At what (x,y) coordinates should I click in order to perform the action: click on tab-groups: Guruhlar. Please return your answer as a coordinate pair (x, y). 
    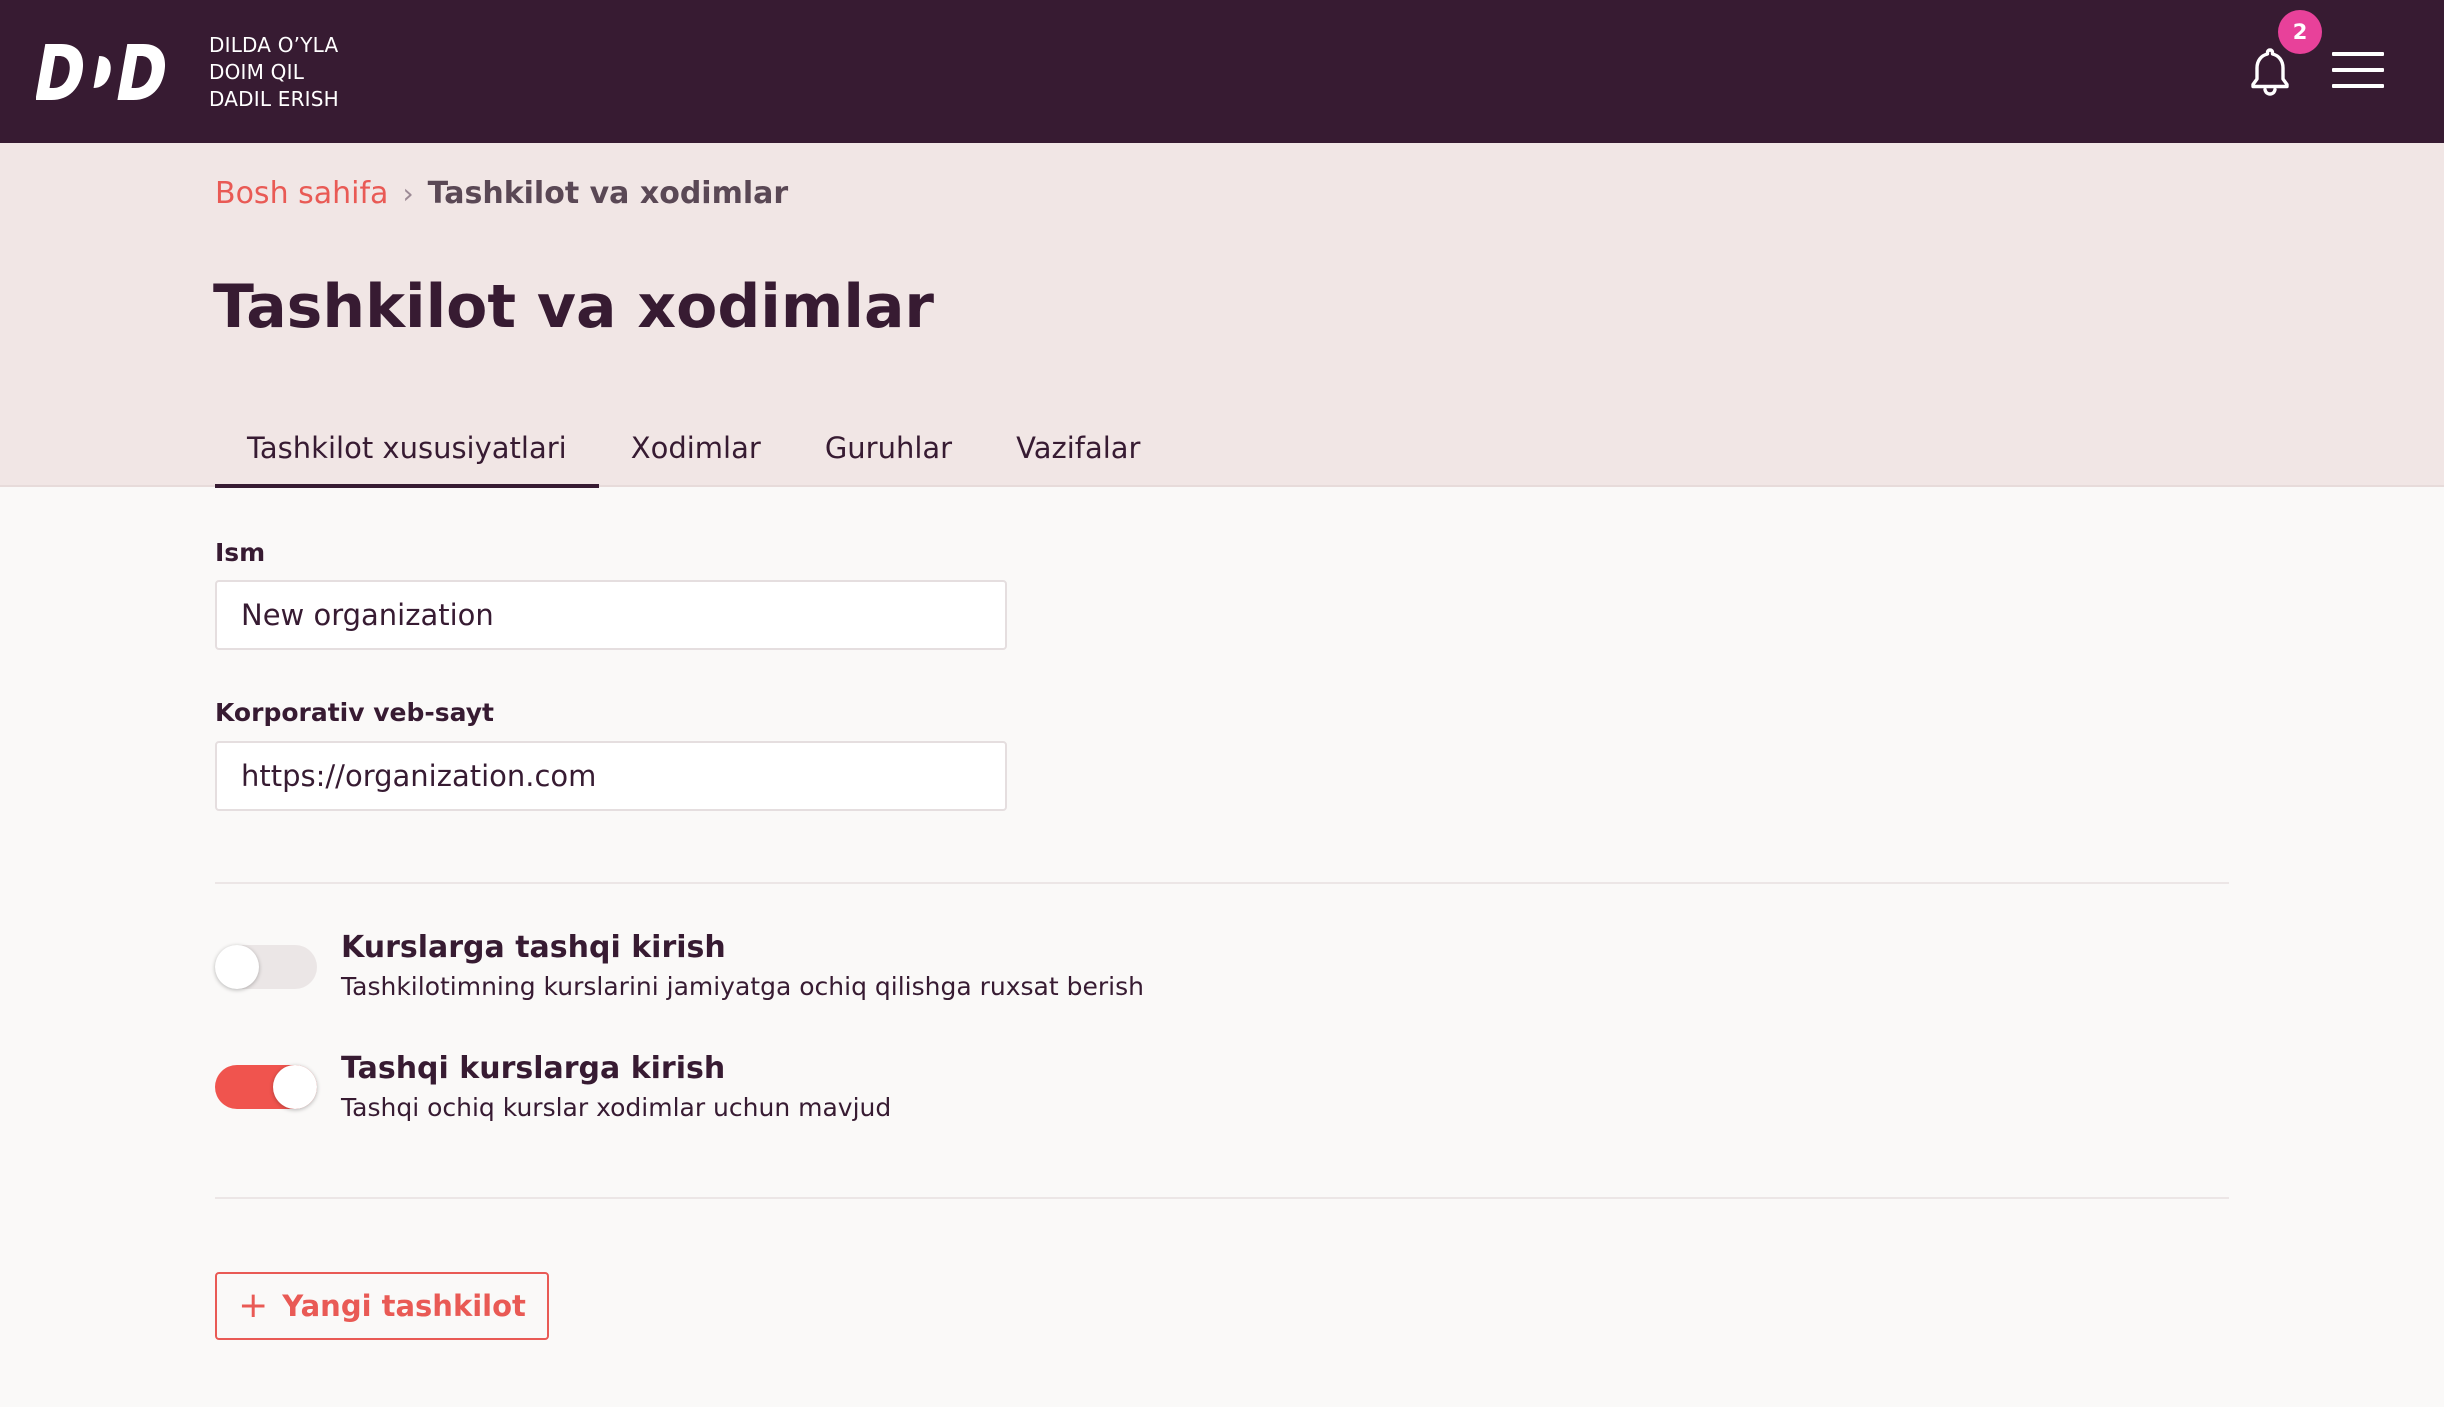
    Looking at the image, I should click on (888, 456).